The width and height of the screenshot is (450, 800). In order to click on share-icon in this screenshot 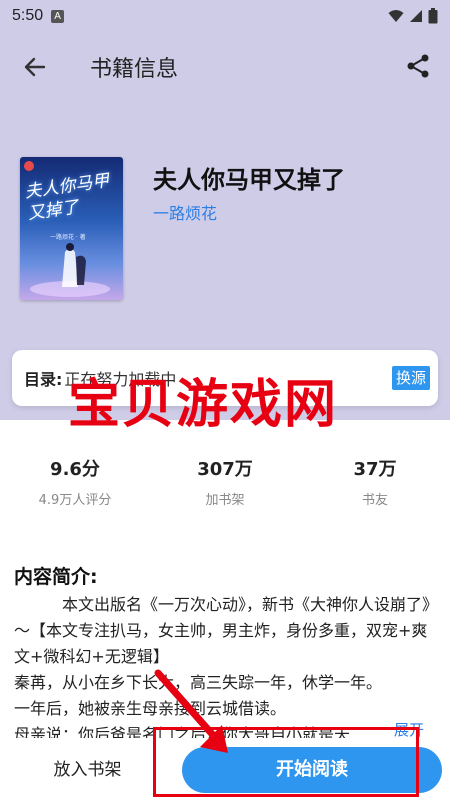, I will do `click(418, 66)`.